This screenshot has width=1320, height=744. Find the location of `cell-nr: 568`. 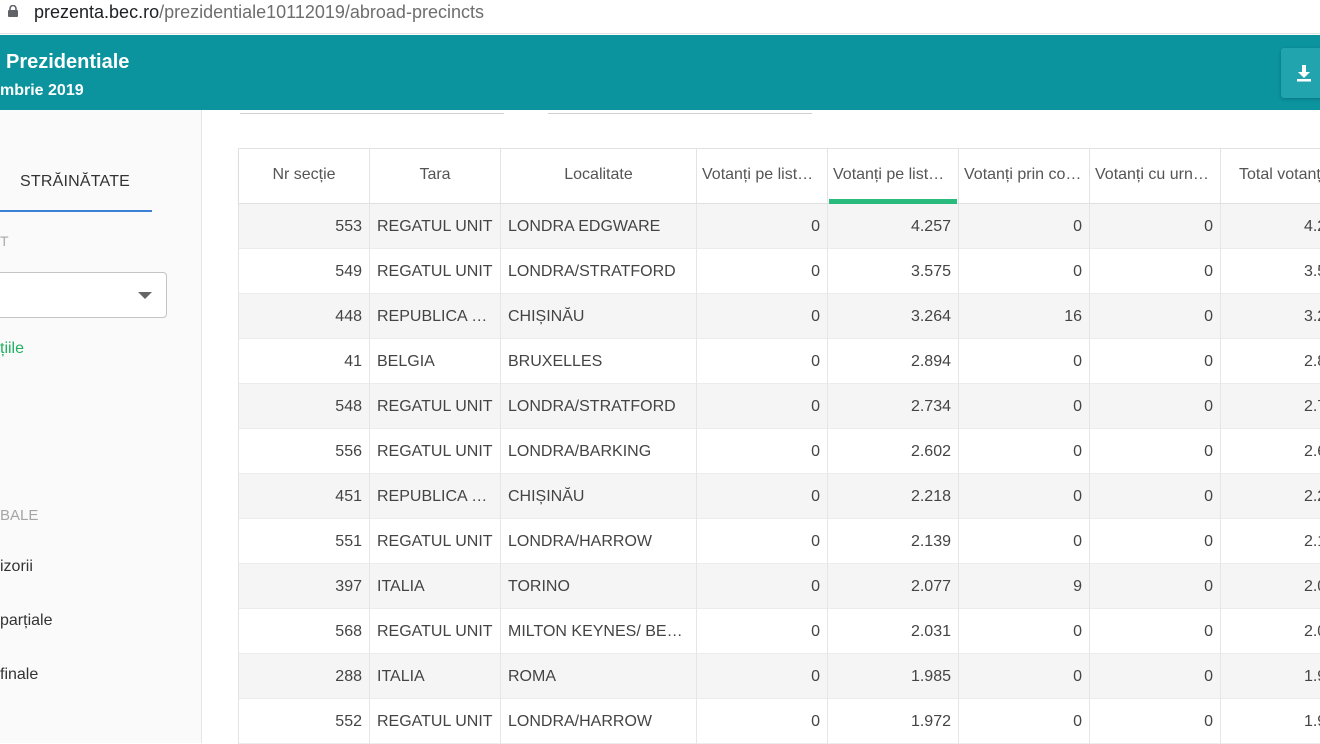

cell-nr: 568 is located at coordinates (304, 631).